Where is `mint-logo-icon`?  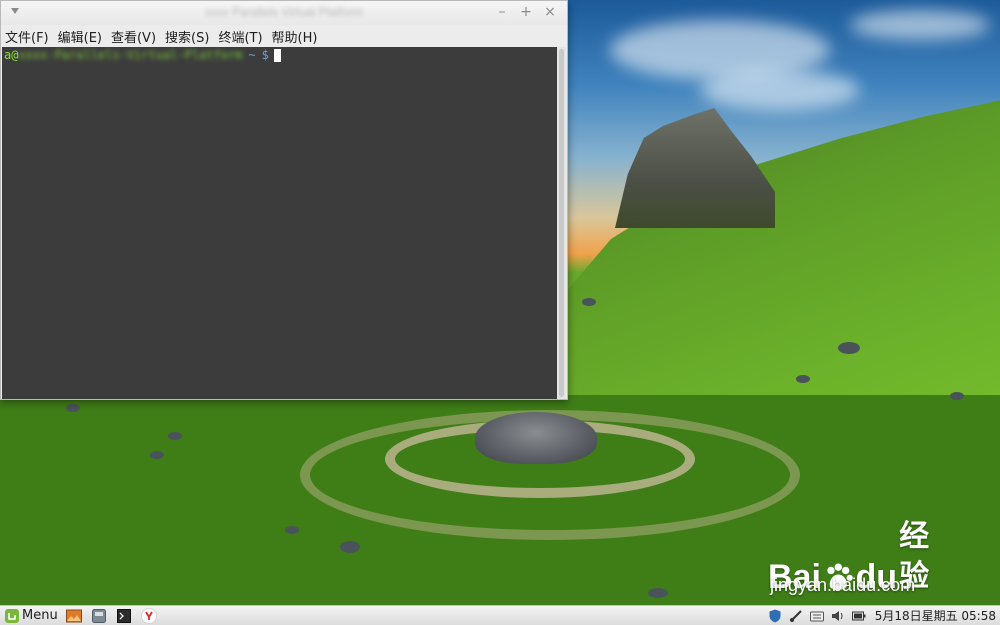 mint-logo-icon is located at coordinates (12, 615).